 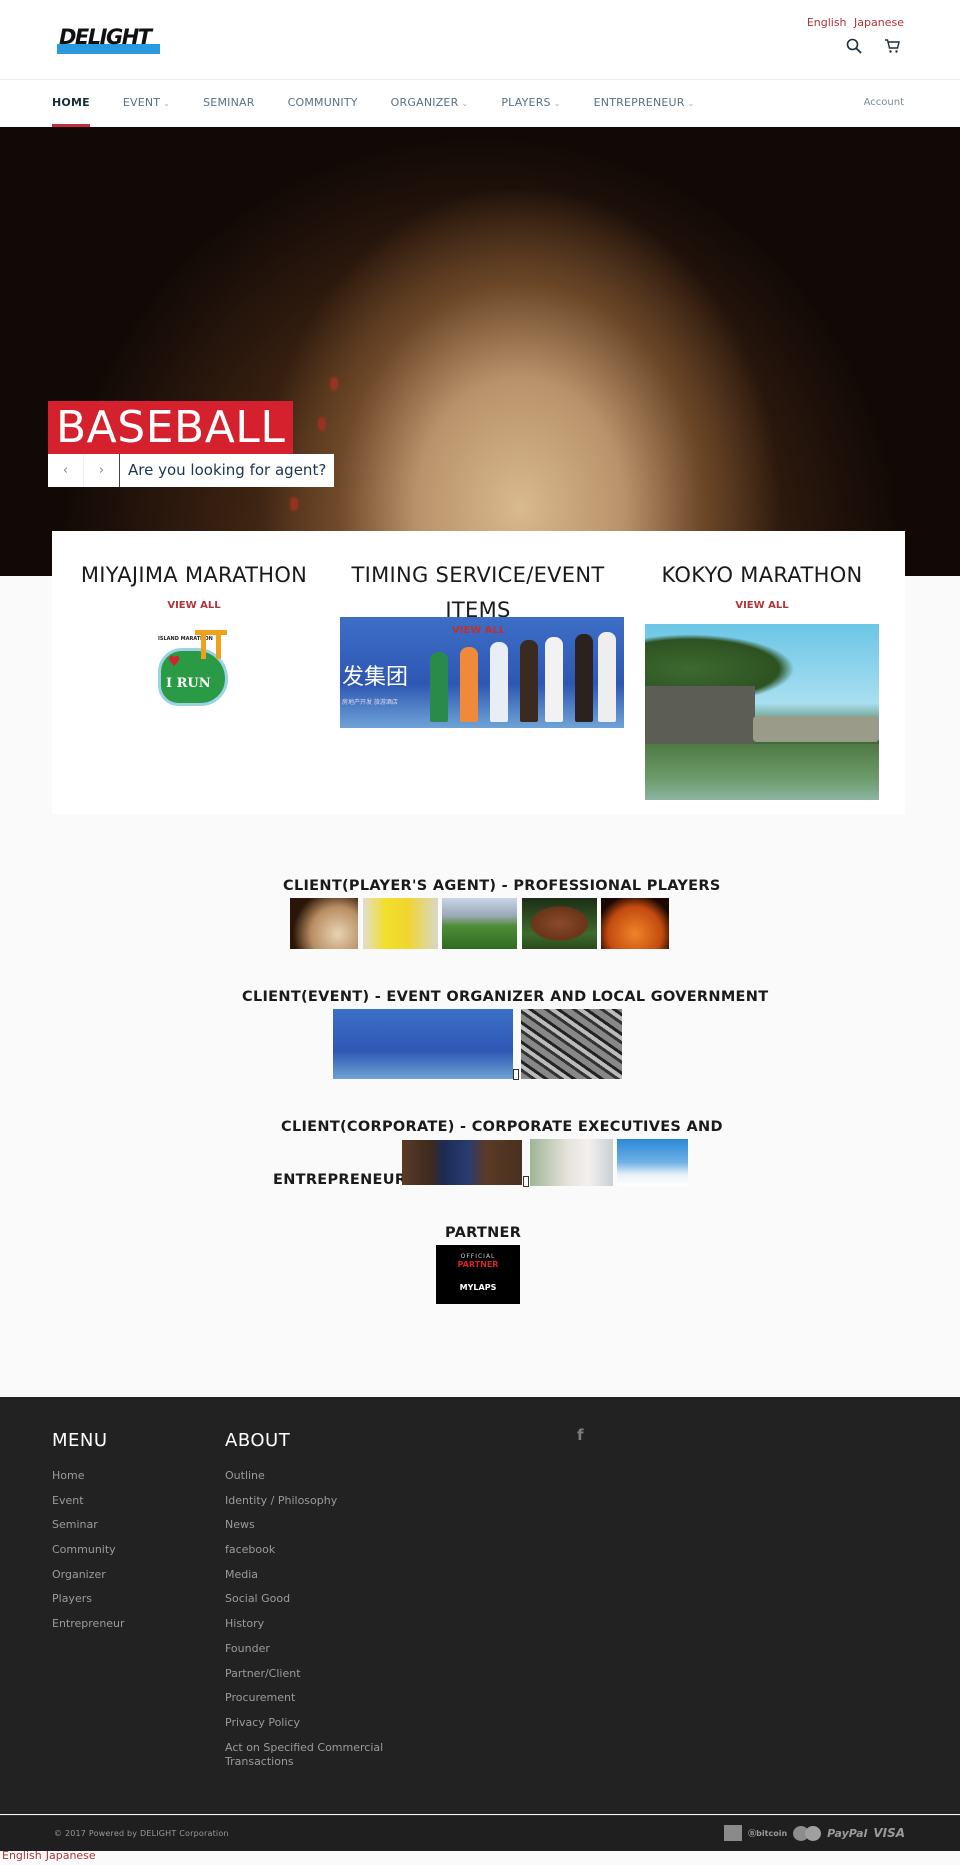 I want to click on client-image-man-laptop, so click(x=652, y=1162).